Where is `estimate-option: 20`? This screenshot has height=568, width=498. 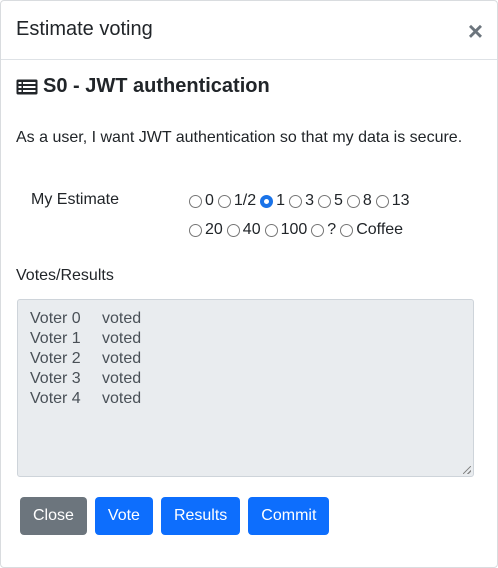 estimate-option: 20 is located at coordinates (206, 229).